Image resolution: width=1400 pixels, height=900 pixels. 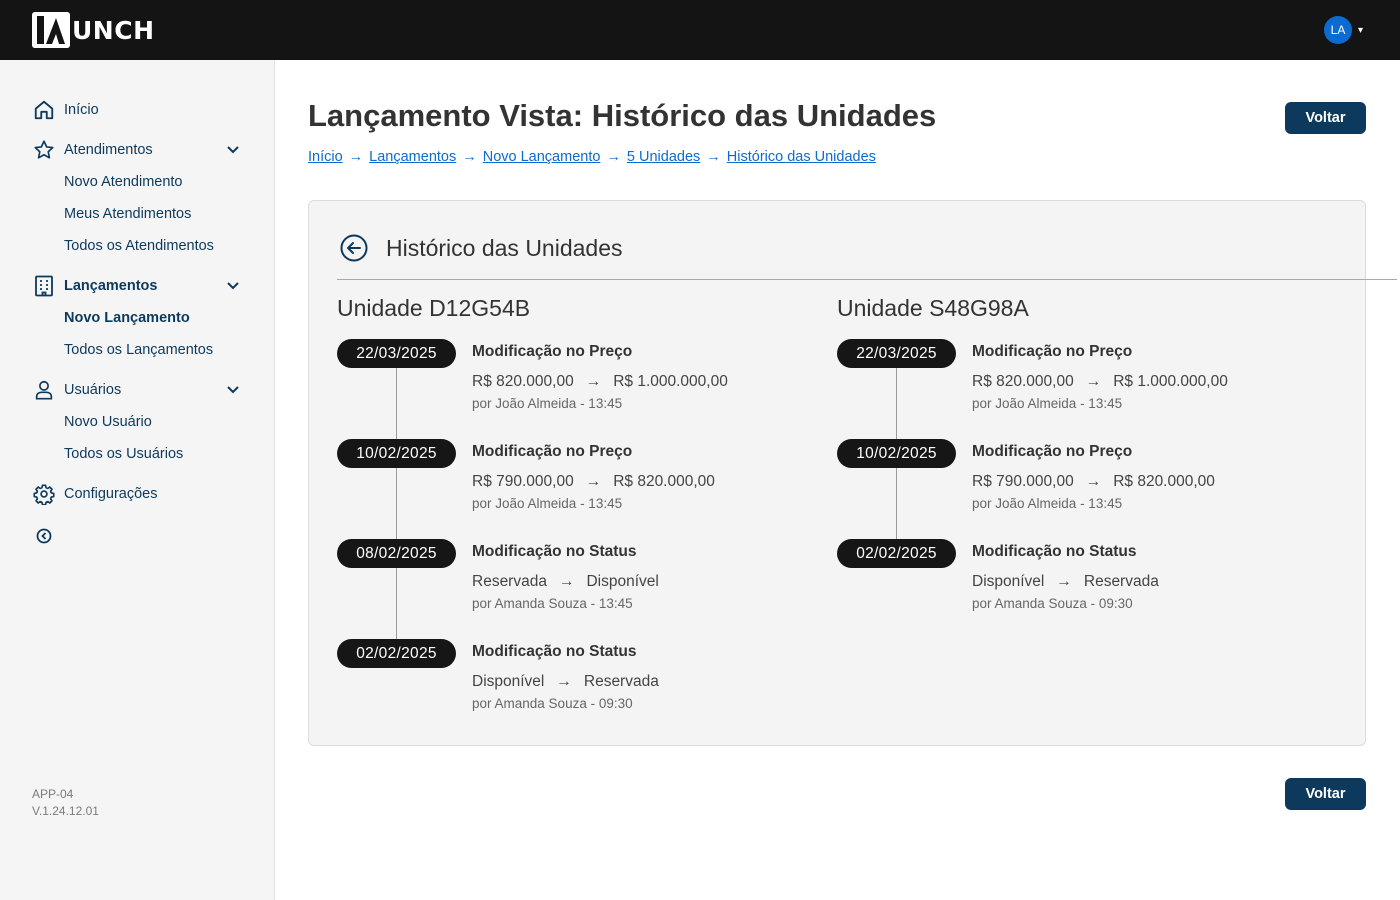 What do you see at coordinates (127, 214) in the screenshot?
I see `sidebar-item-meus-atendimentos: Meus Atendimentos` at bounding box center [127, 214].